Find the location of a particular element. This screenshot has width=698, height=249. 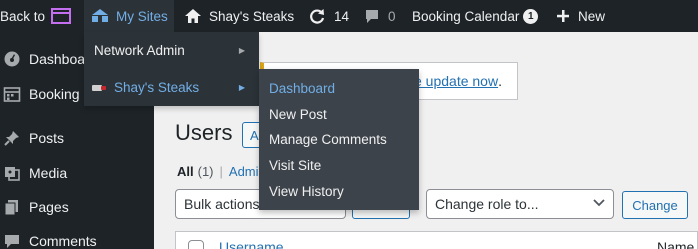

pin-icon is located at coordinates (12, 138).